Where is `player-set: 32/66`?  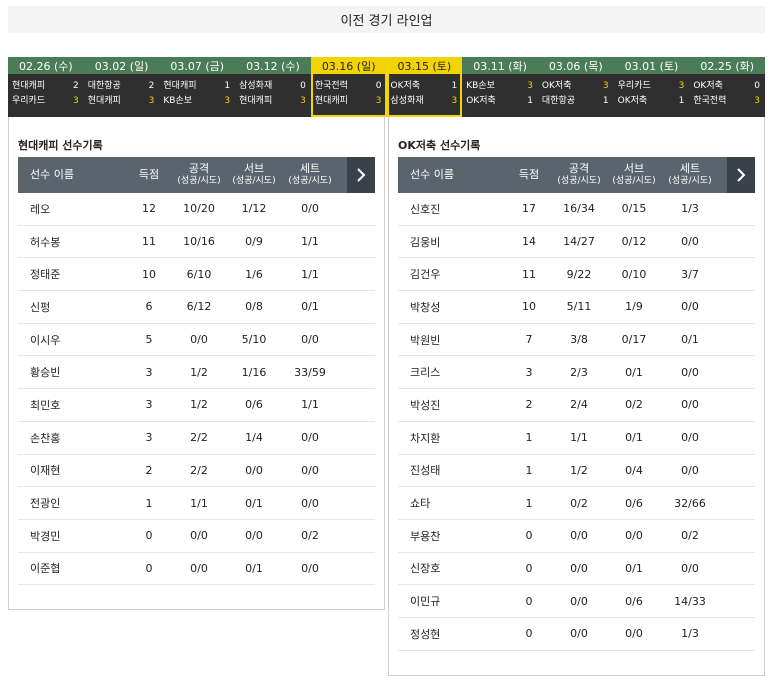 player-set: 32/66 is located at coordinates (690, 503).